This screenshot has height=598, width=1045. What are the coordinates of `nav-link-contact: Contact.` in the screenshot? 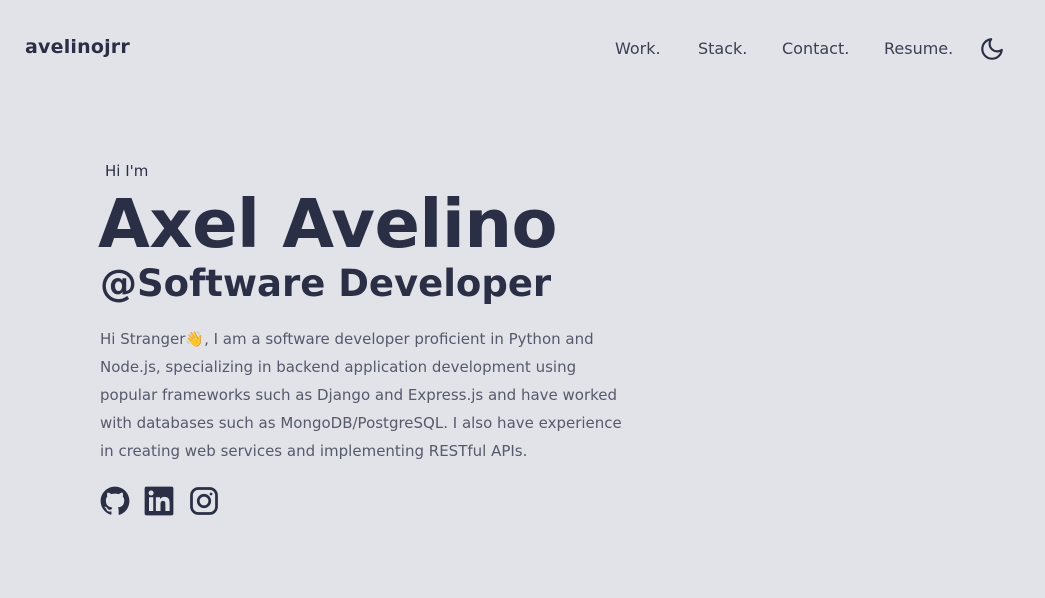 It's located at (815, 48).